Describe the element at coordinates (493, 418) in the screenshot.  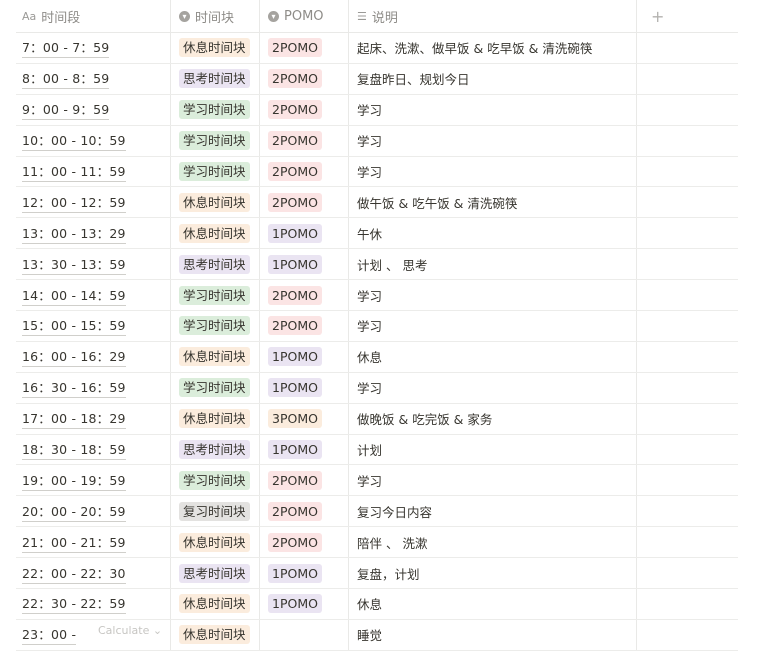
I see `description-cell: 做晚饭 & 吃完饭 & 家务` at that location.